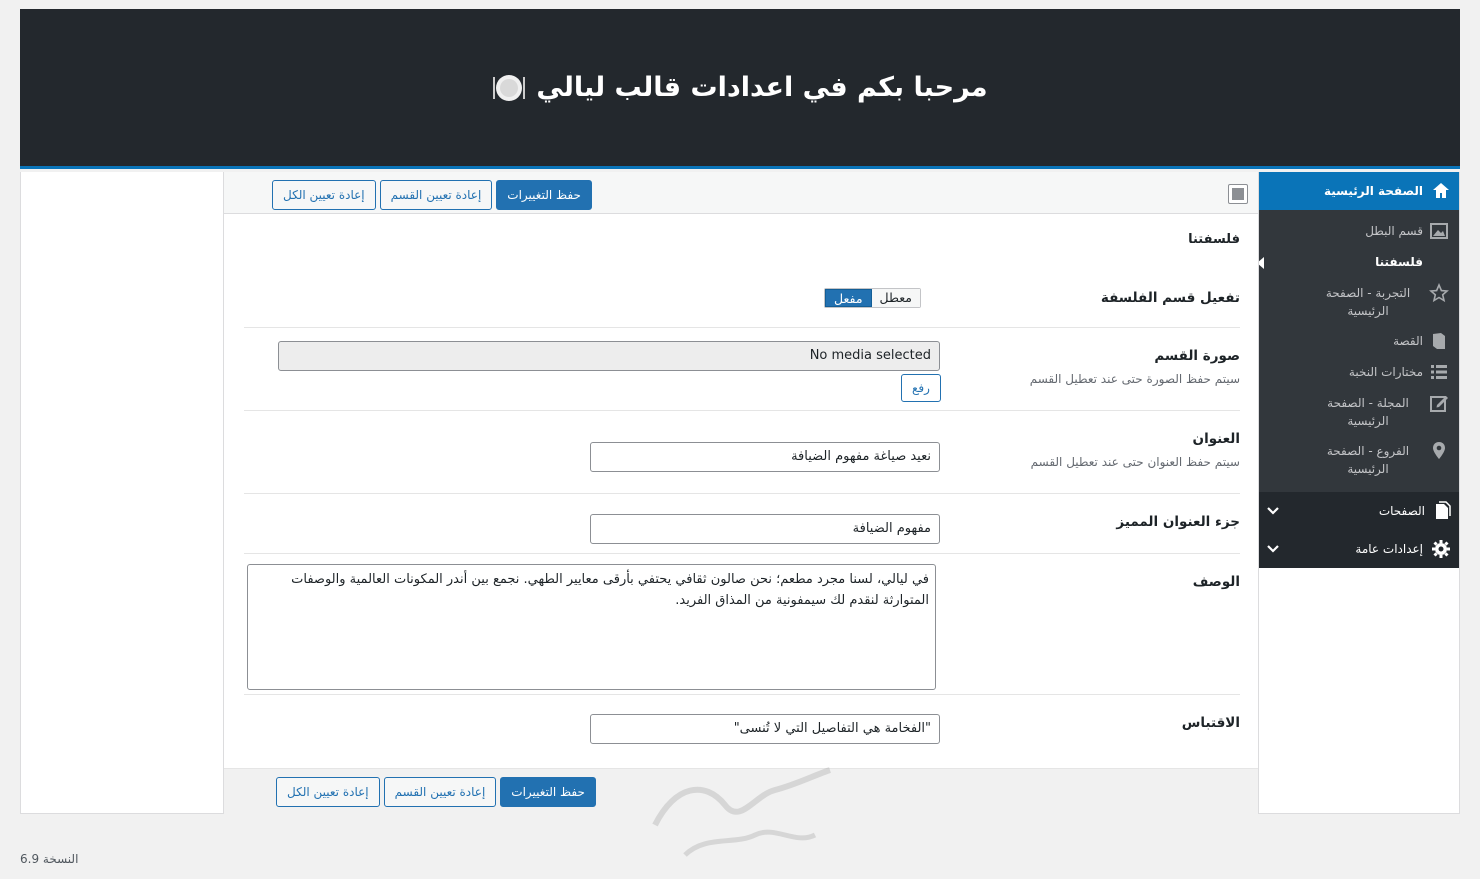  I want to click on heading-input: نعيد صياغة مفهوم الضيافة, so click(765, 457).